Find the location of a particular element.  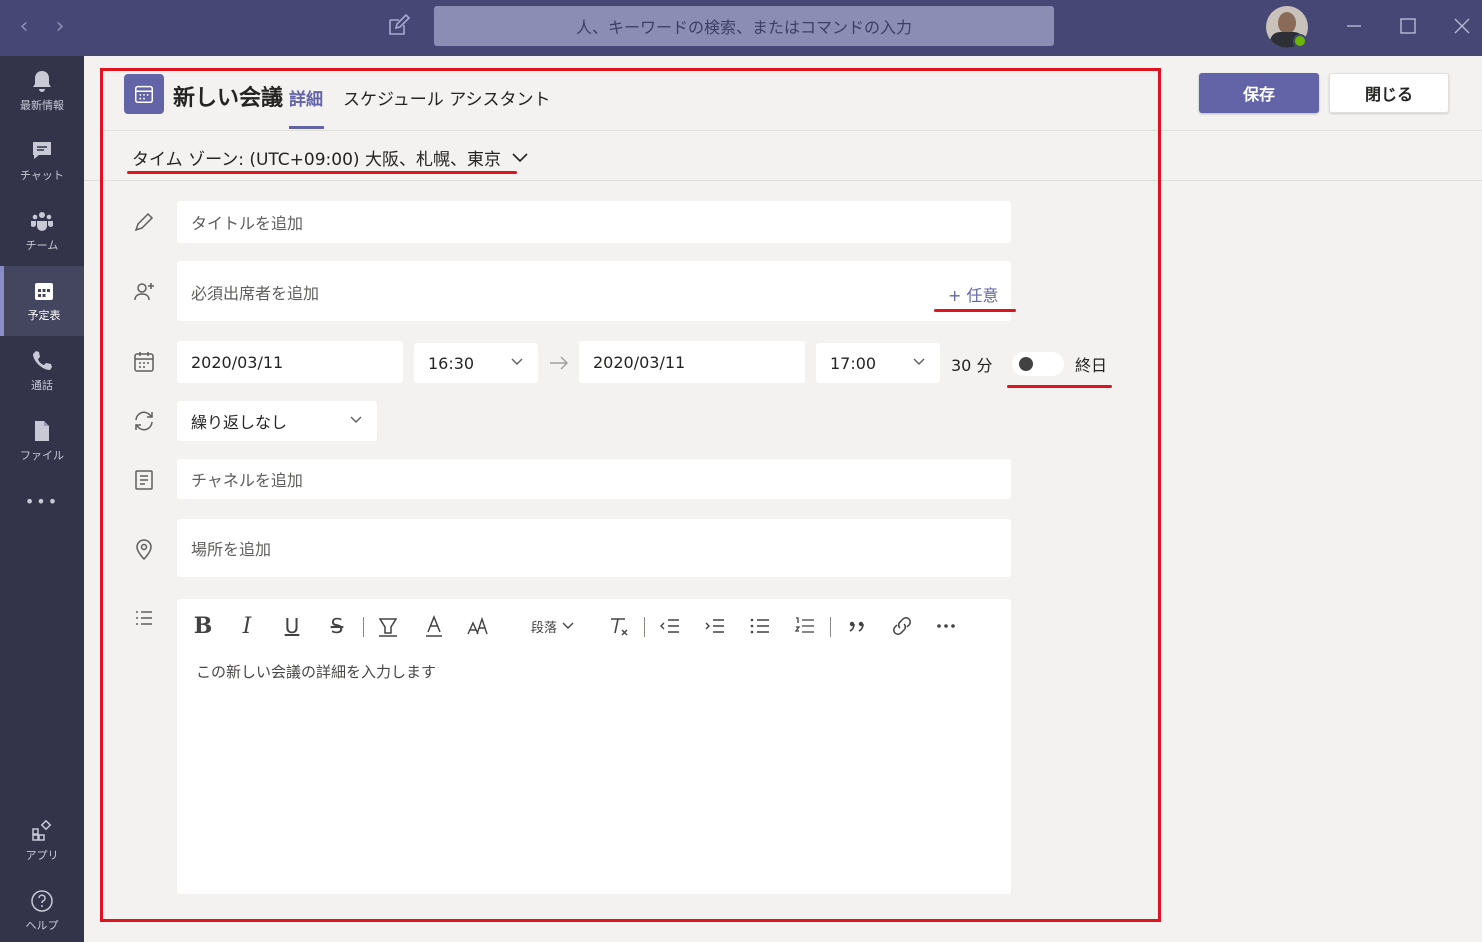

timezone-selector: タイム ゾーン: (UTC+09:00) 大阪、札幌、東京 is located at coordinates (330, 157).